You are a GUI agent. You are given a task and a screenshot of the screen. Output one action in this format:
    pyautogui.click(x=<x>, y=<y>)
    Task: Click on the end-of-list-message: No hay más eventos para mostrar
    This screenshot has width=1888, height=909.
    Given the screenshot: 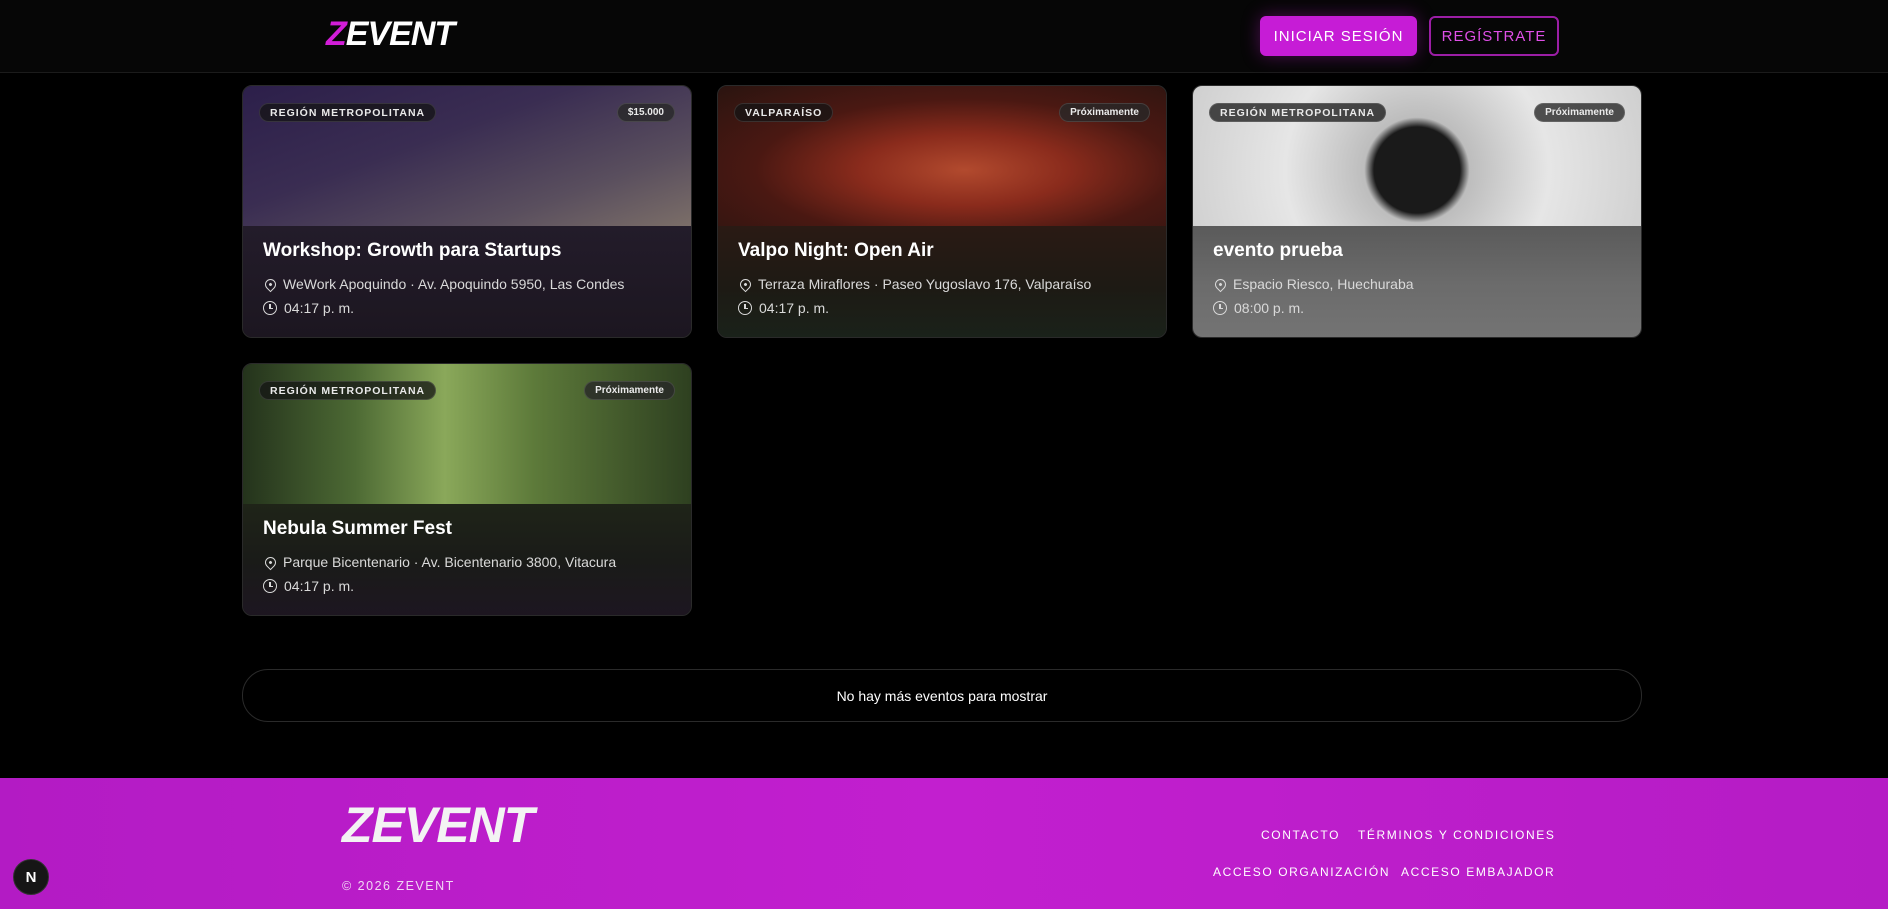 What is the action you would take?
    pyautogui.click(x=942, y=695)
    